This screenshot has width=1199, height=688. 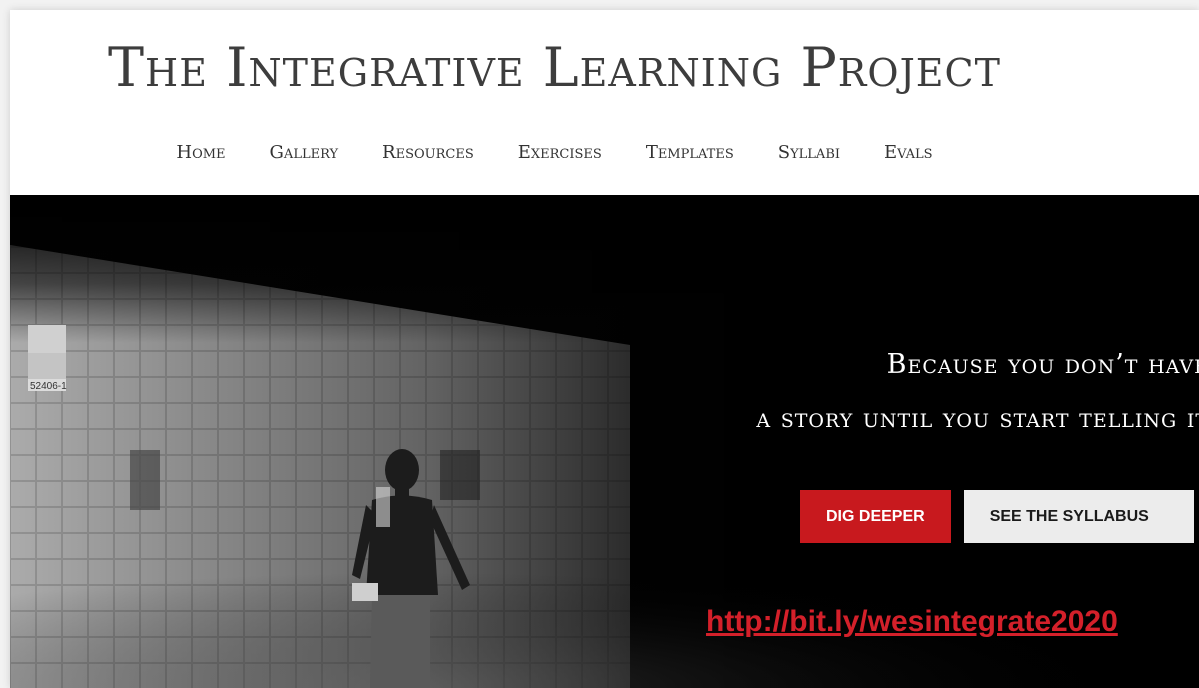 What do you see at coordinates (977, 418) in the screenshot?
I see `tagline-line-2: a story until you start telling it` at bounding box center [977, 418].